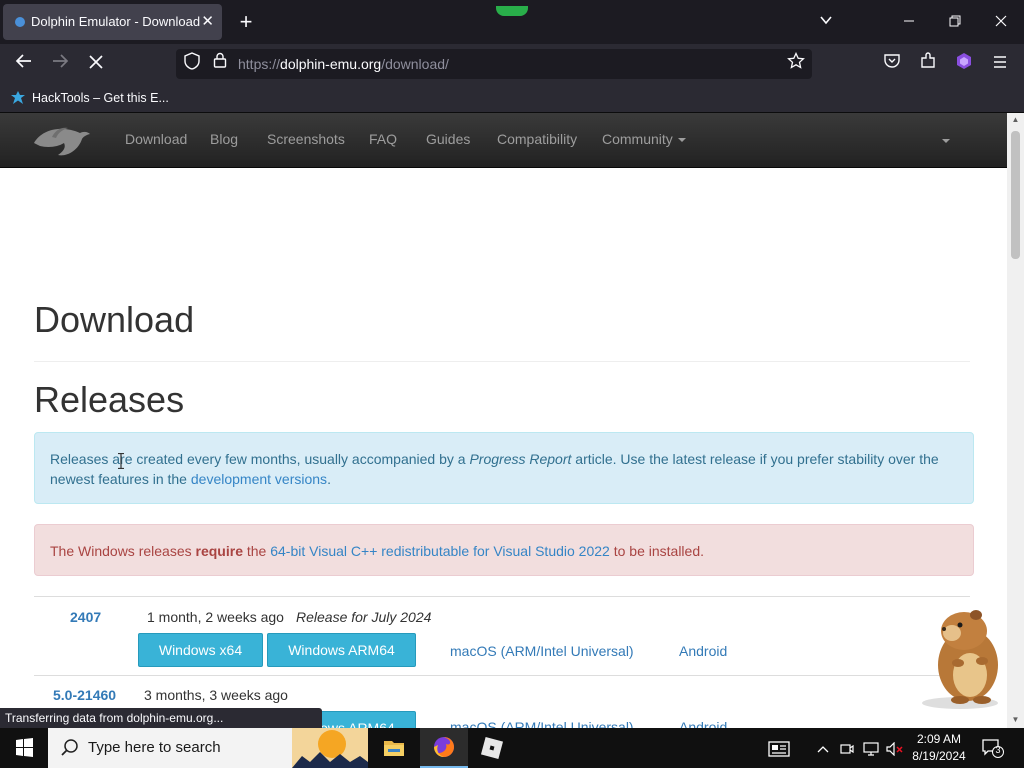 This screenshot has height=773, width=1024. Describe the element at coordinates (955, 22) in the screenshot. I see `restore-button` at that location.